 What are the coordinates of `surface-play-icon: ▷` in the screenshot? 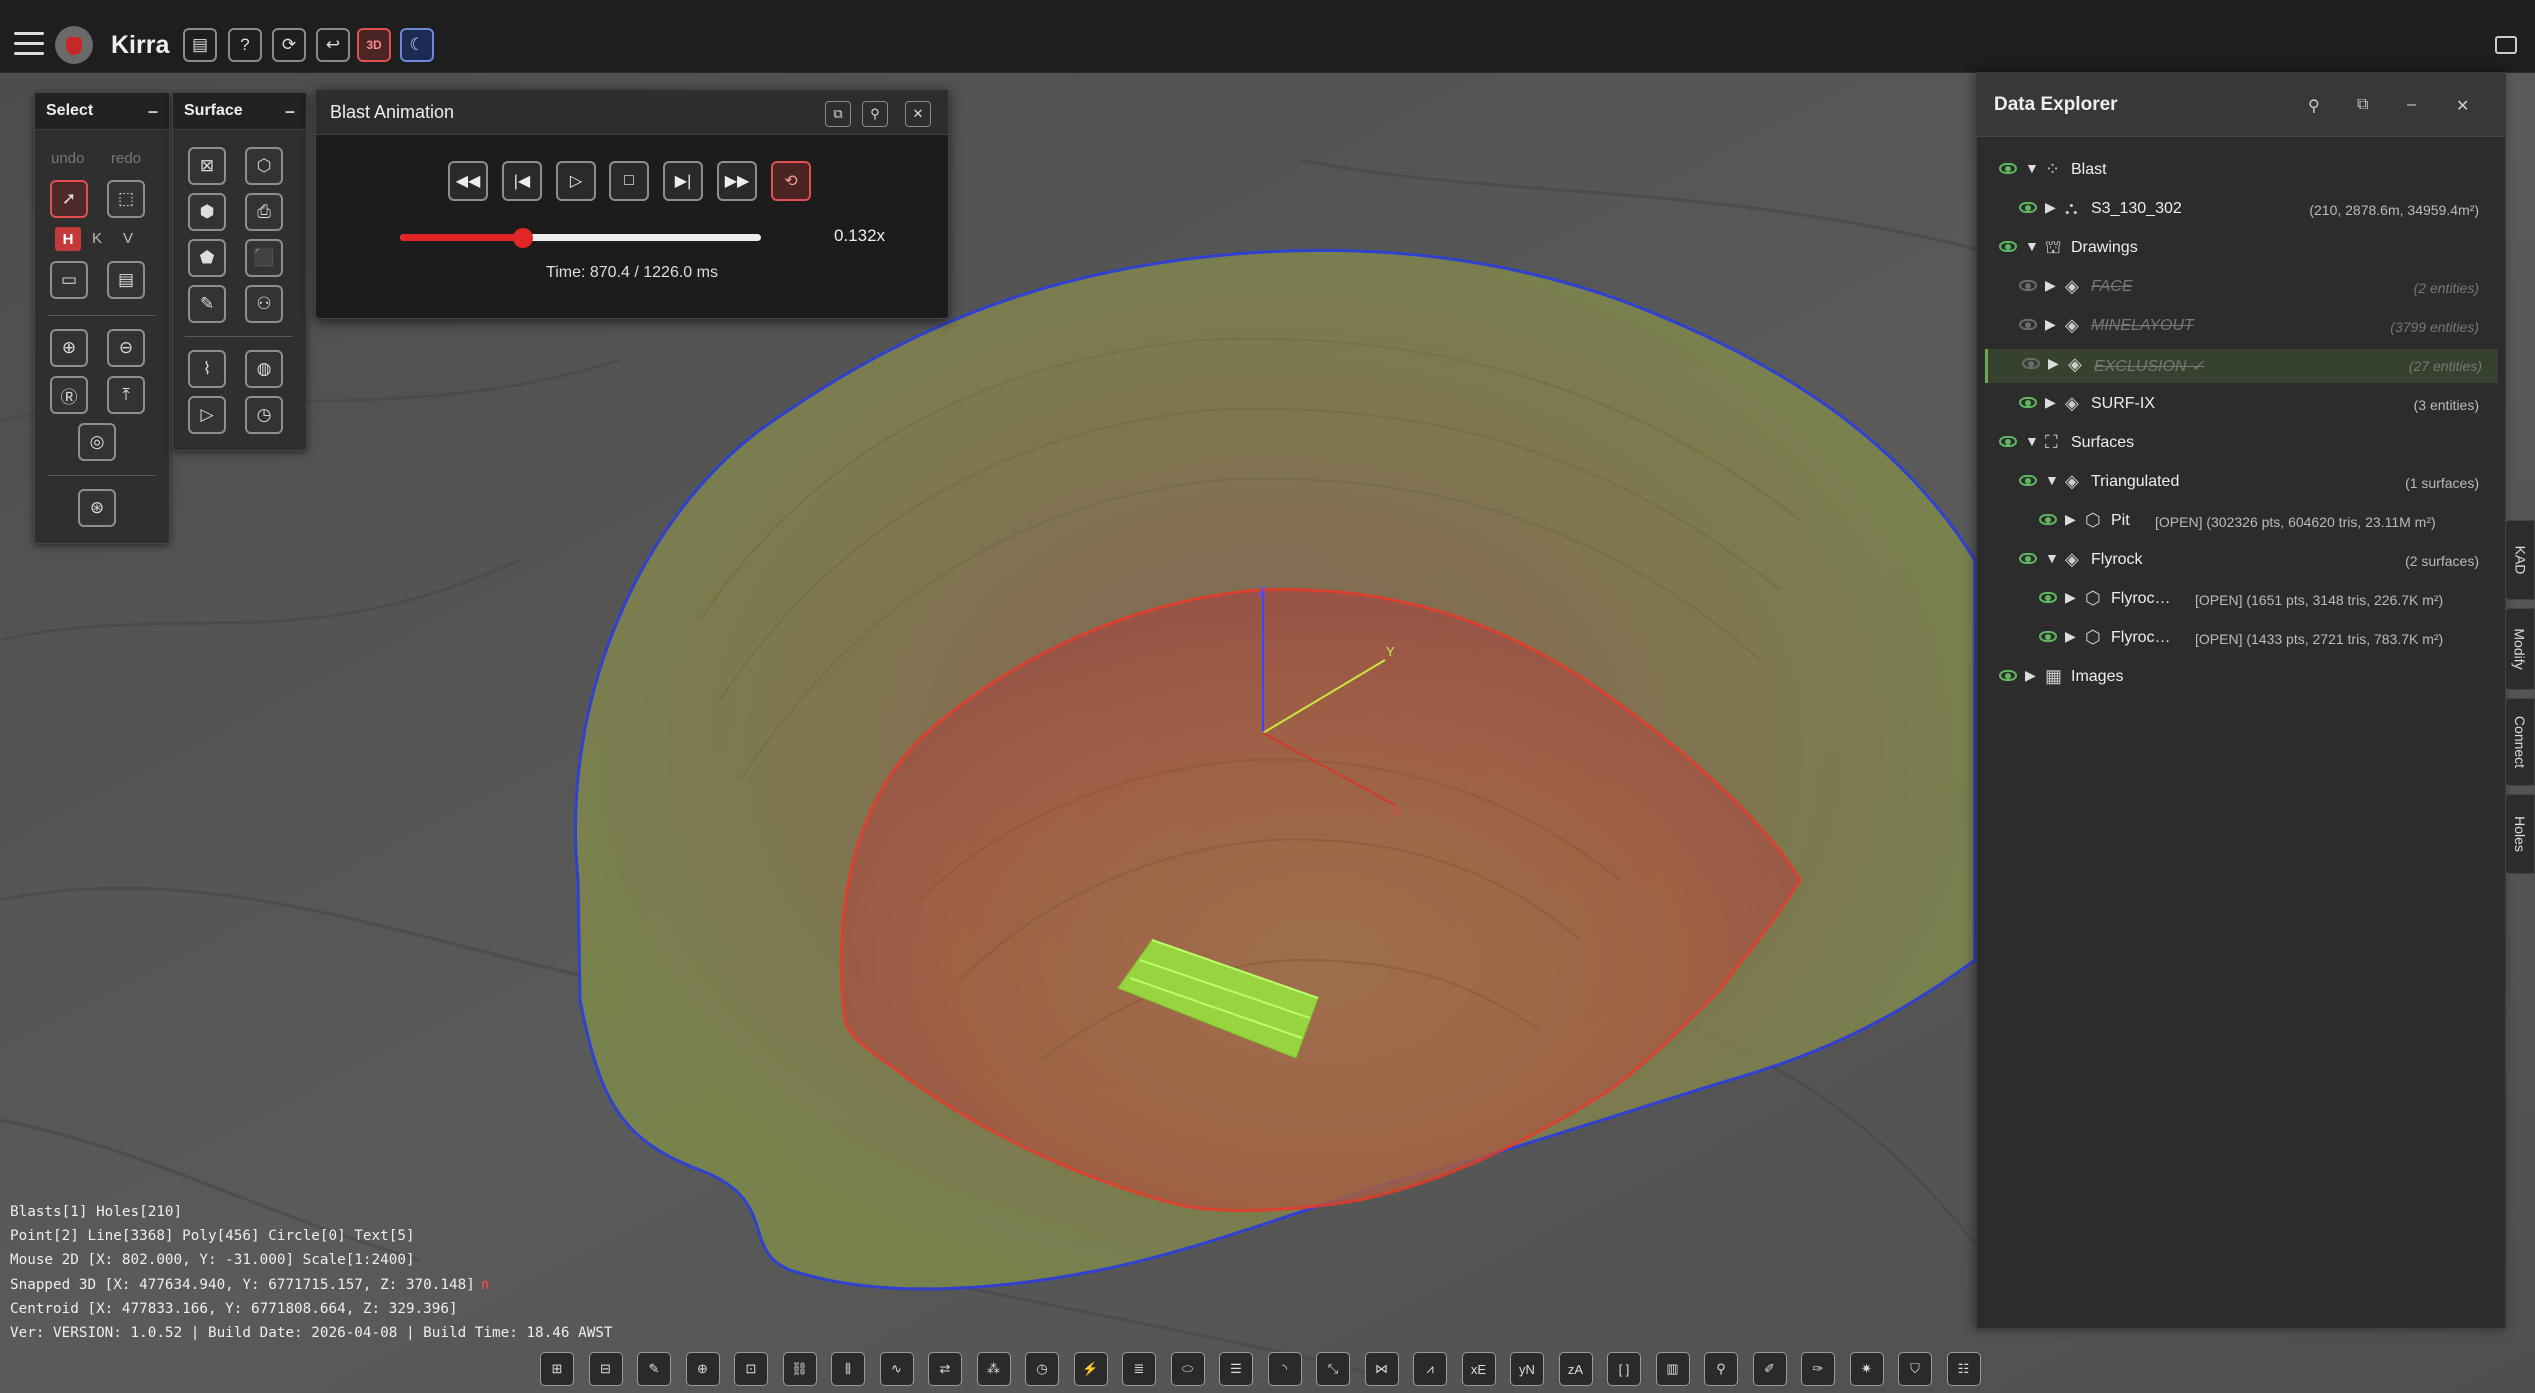 It's located at (207, 415).